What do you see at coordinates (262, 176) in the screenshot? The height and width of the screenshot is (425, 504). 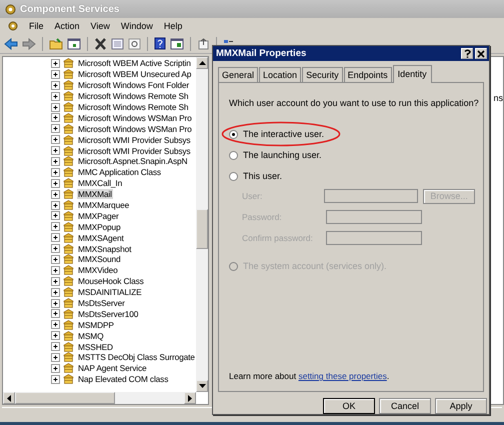 I see `radio-label: This user.` at bounding box center [262, 176].